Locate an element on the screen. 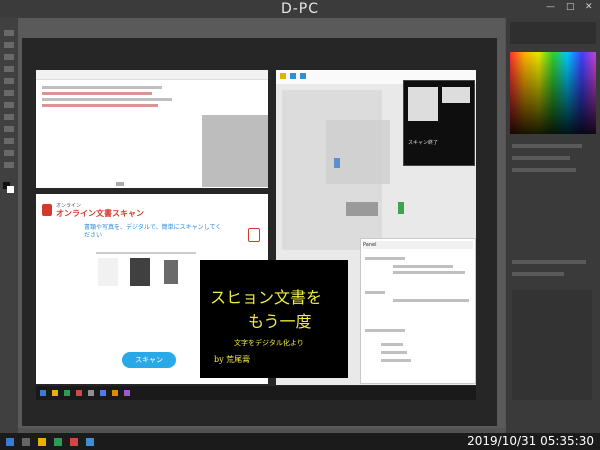  hand-tool-icon is located at coordinates (9, 165).